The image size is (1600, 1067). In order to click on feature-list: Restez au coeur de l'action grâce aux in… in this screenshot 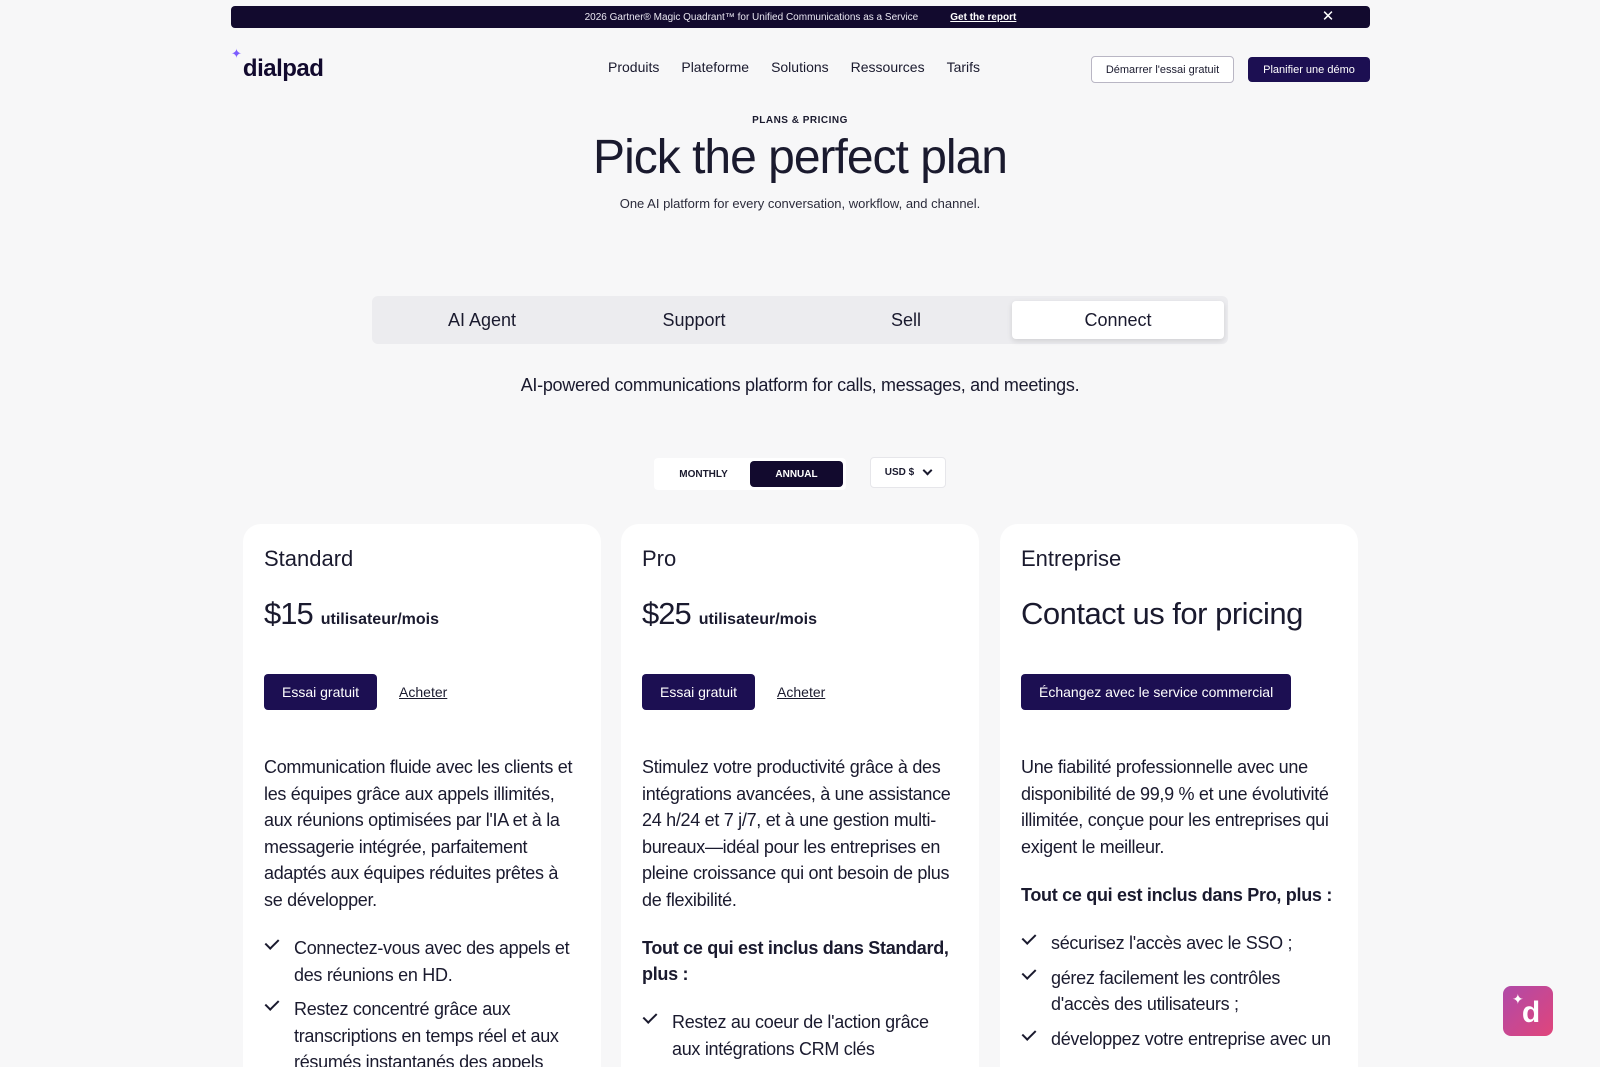, I will do `click(800, 1035)`.